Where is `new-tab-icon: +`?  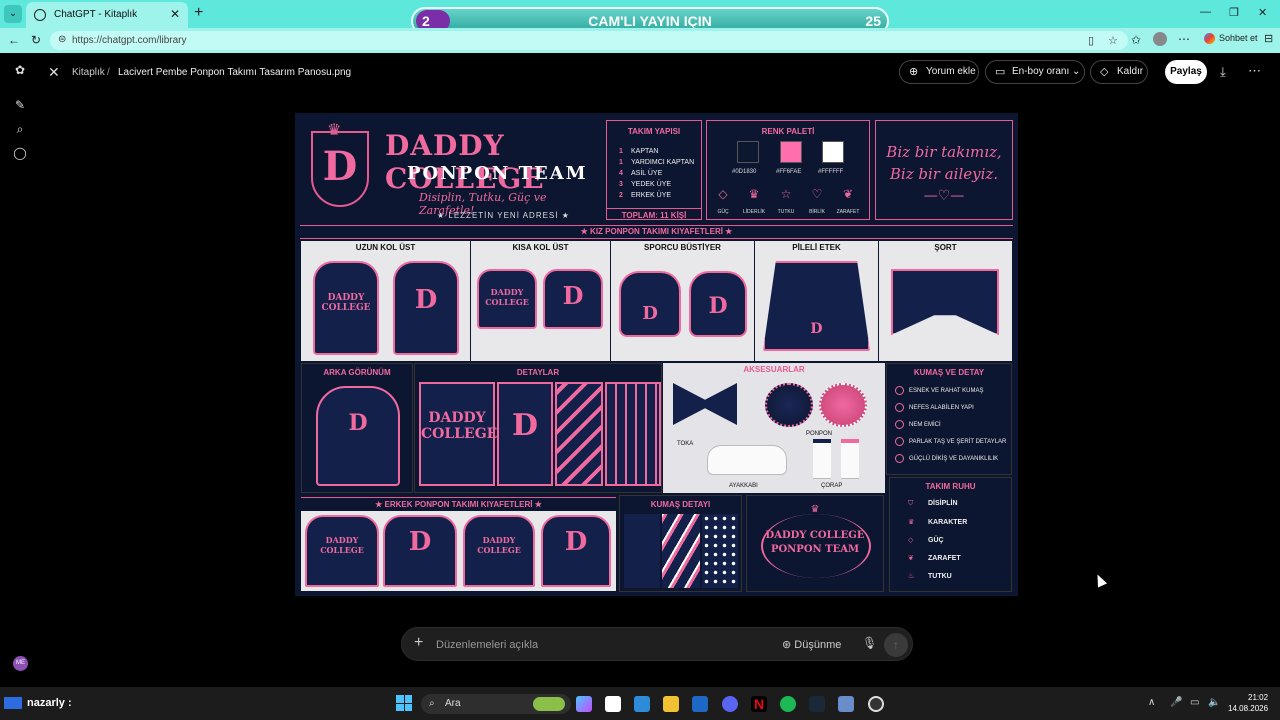
new-tab-icon: + is located at coordinates (198, 13).